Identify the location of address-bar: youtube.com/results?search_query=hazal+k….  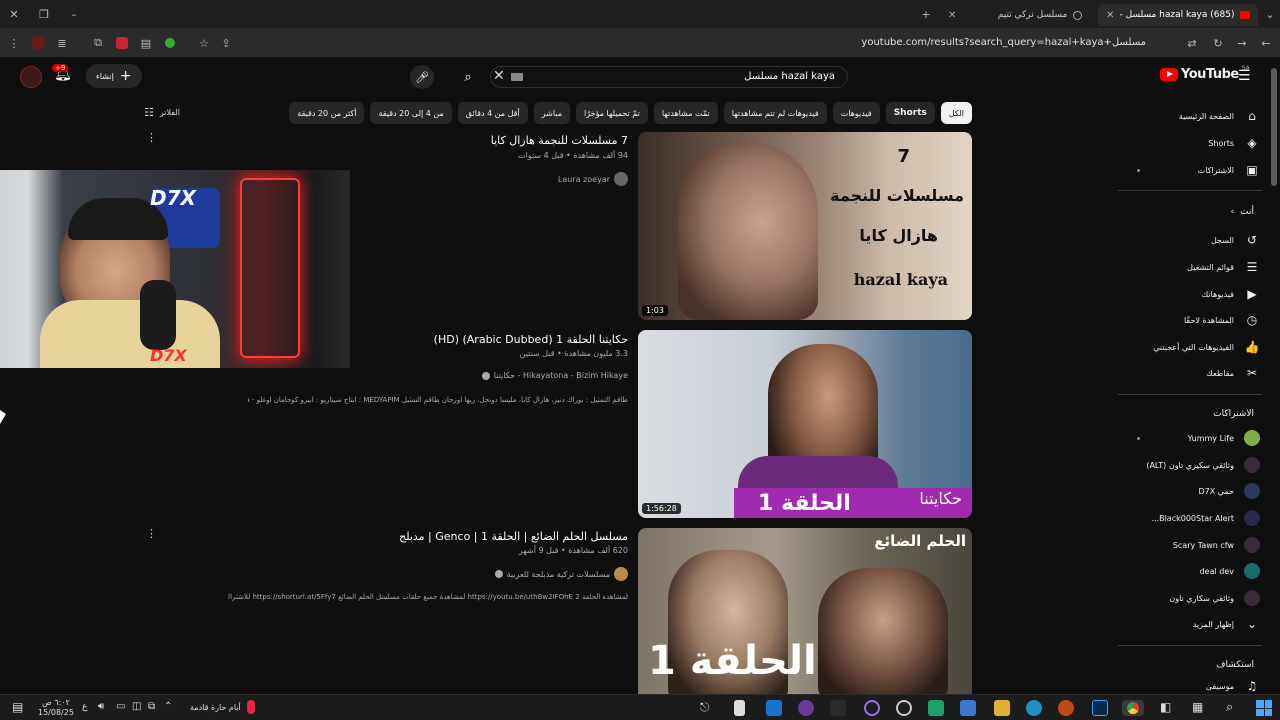
(736, 43).